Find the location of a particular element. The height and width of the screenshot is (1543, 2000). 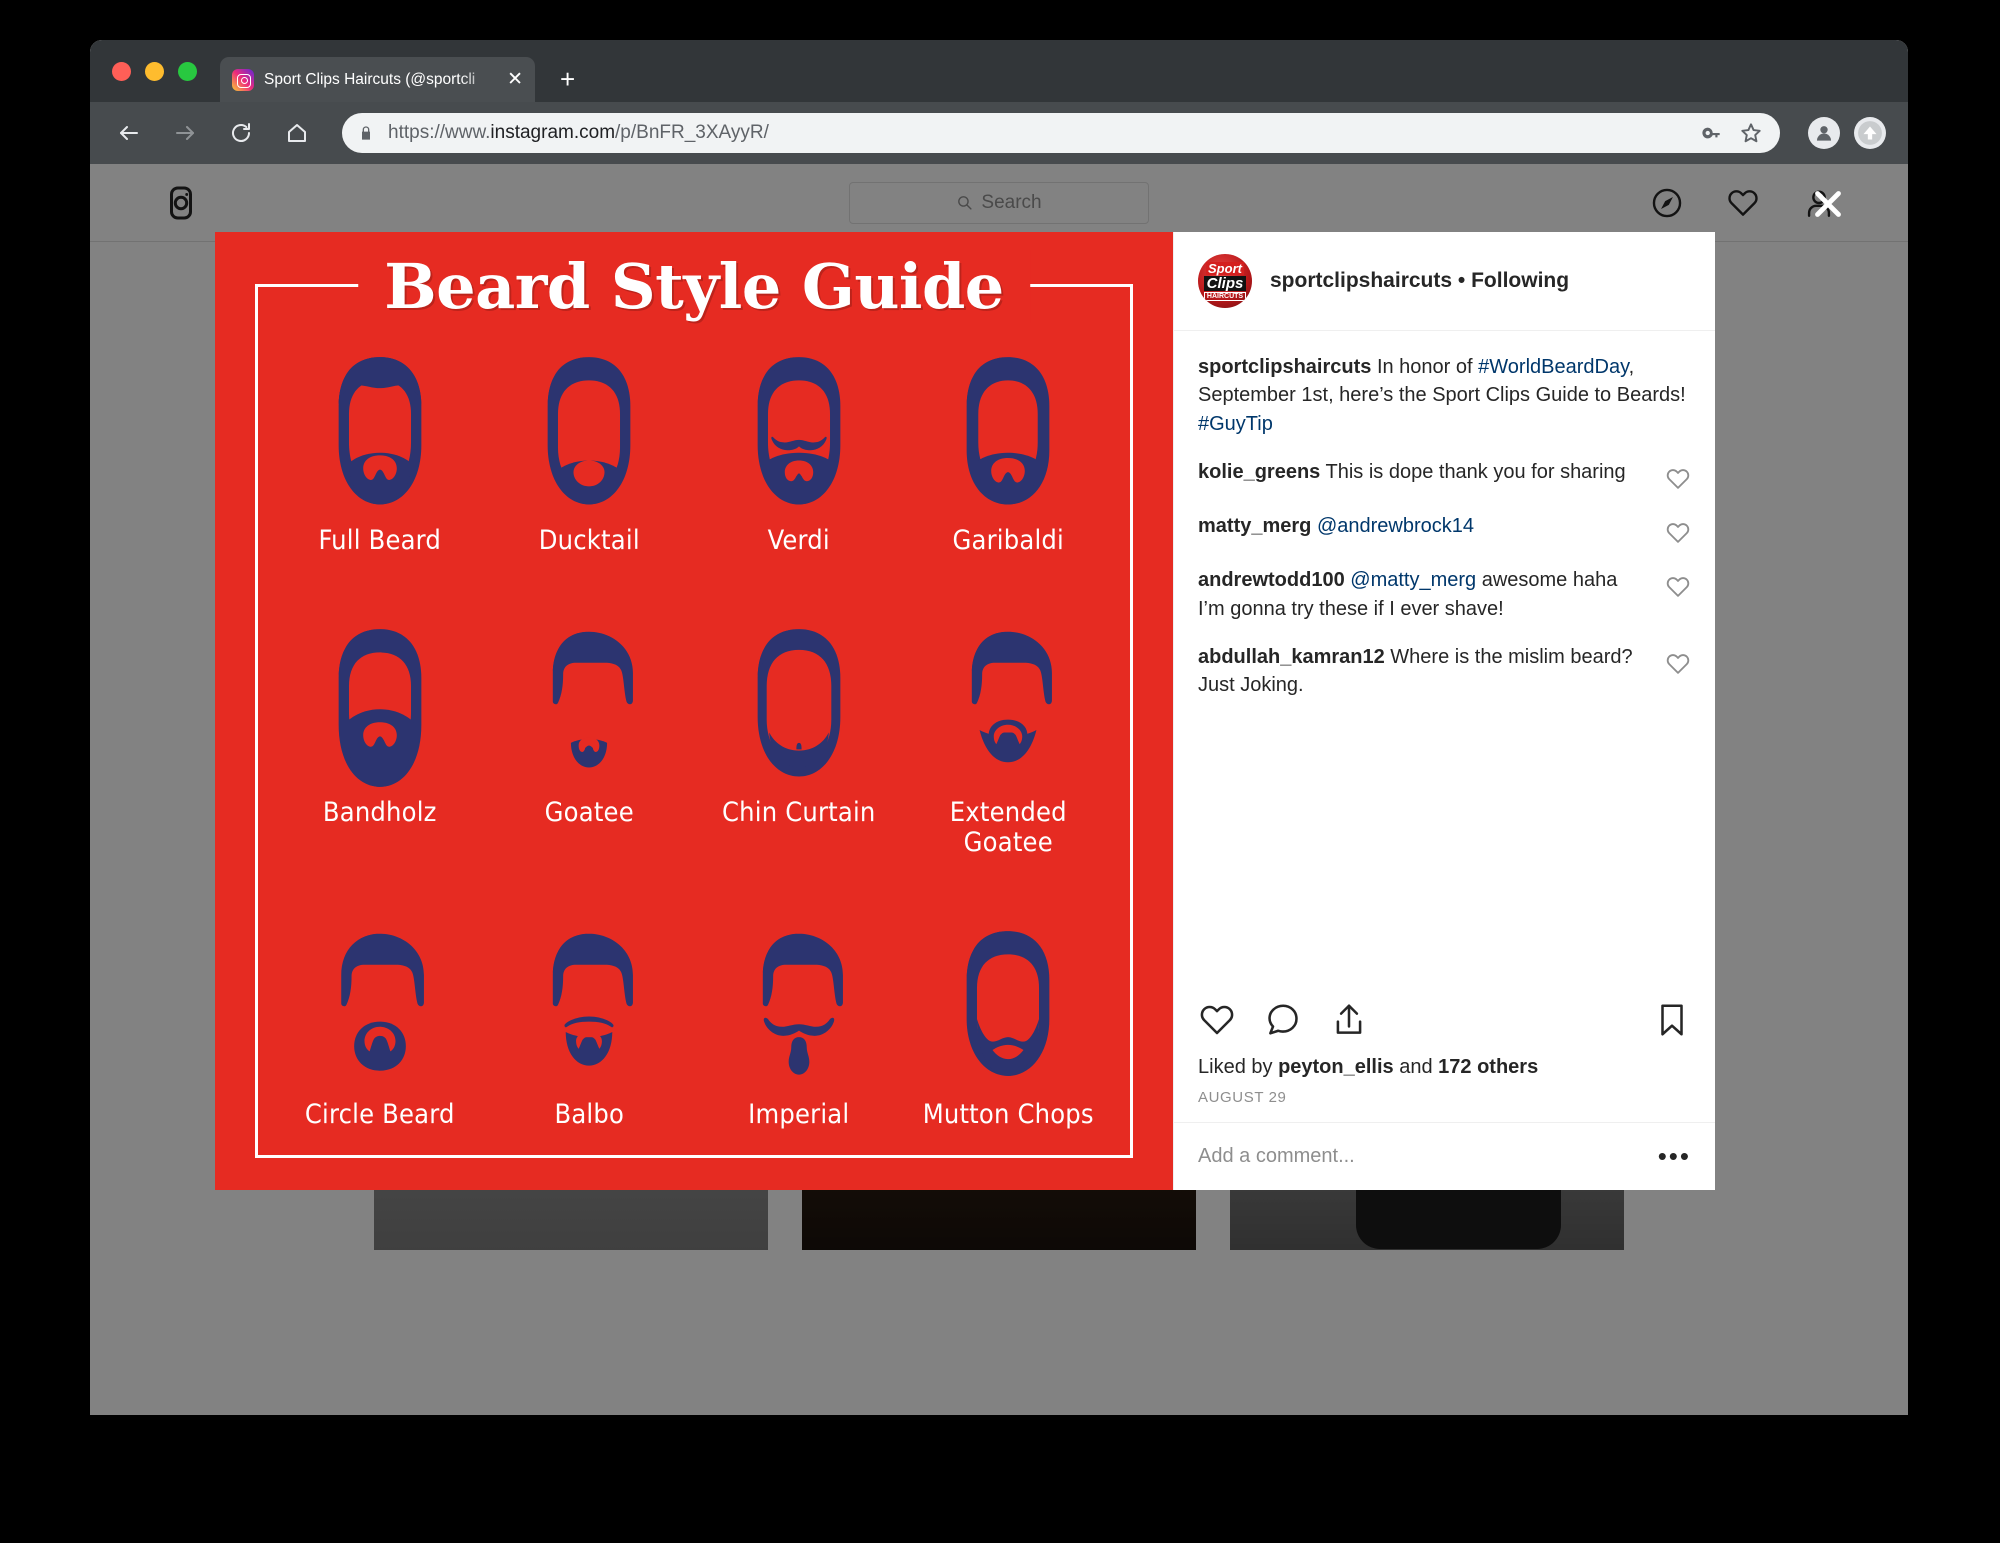

add-comment-row: Add a comment... ••• is located at coordinates (1444, 1156).